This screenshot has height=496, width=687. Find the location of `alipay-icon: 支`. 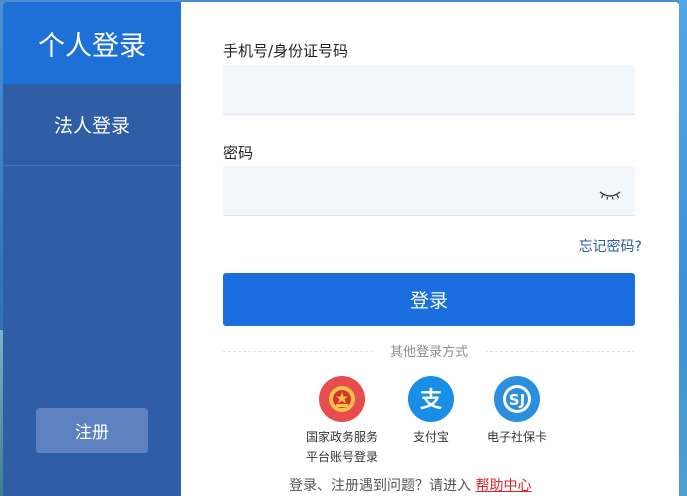

alipay-icon: 支 is located at coordinates (431, 399).